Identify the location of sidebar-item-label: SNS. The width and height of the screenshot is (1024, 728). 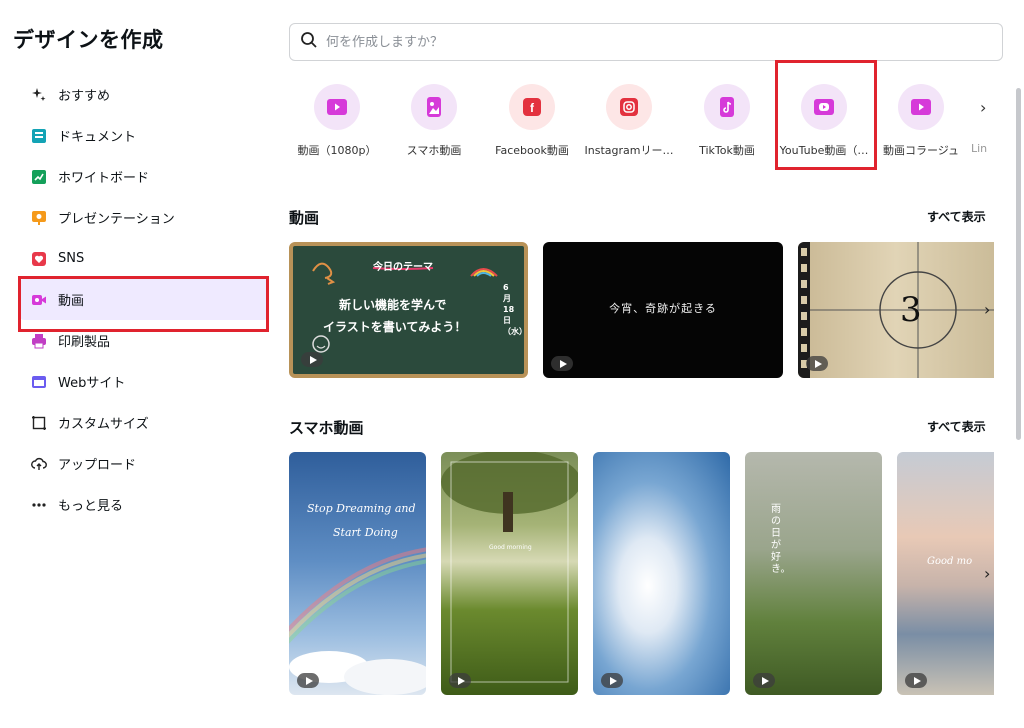
(71, 258).